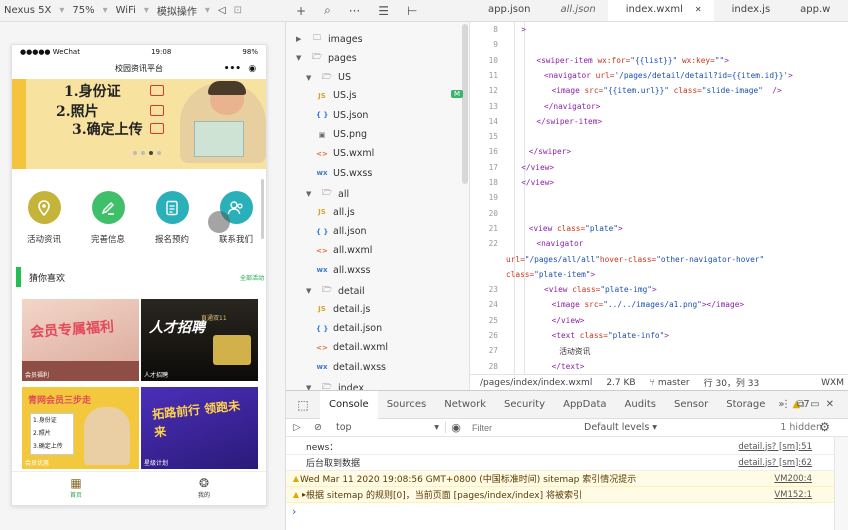 This screenshot has height=530, width=848. Describe the element at coordinates (139, 124) in the screenshot. I see `banner-swiper: 1.身份证 2.照片 3.确定上传` at that location.